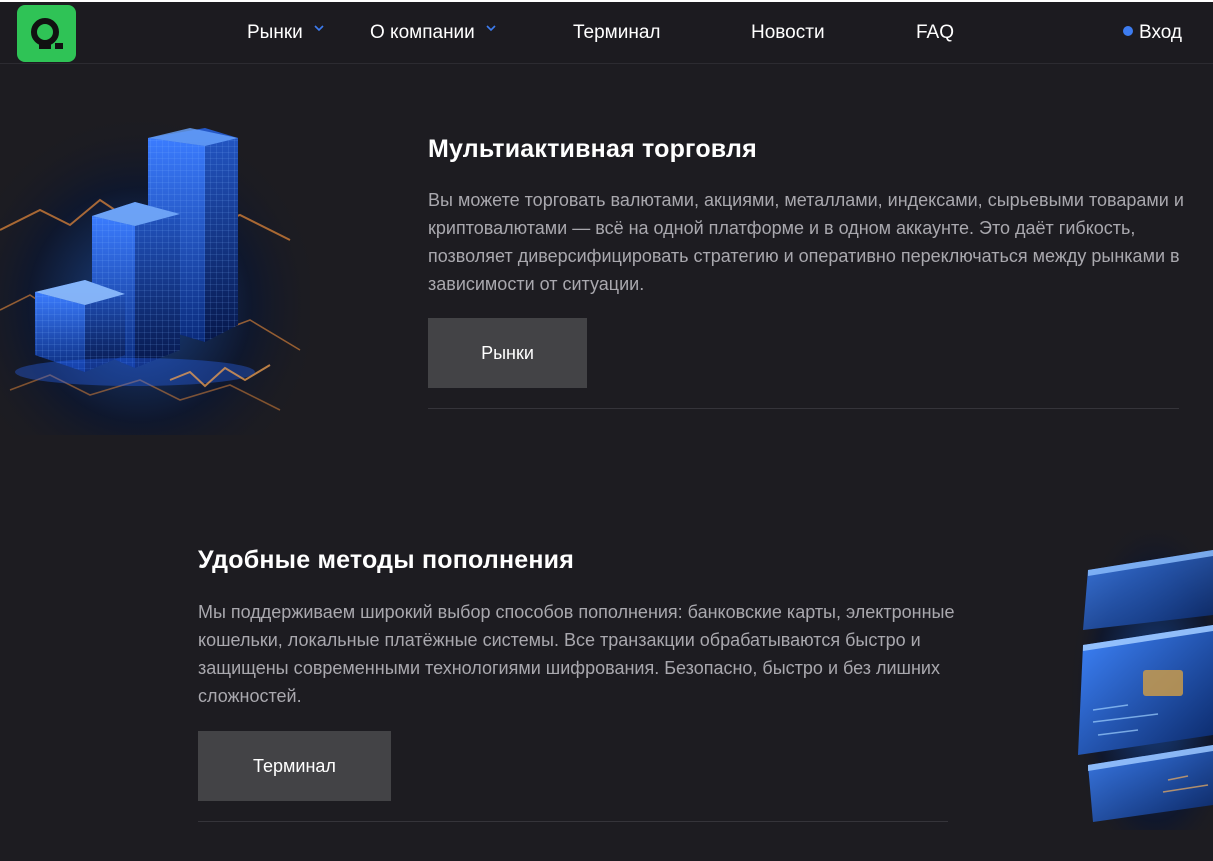 Image resolution: width=1213 pixels, height=861 pixels. I want to click on nav-item-markets: Рынки, so click(286, 33).